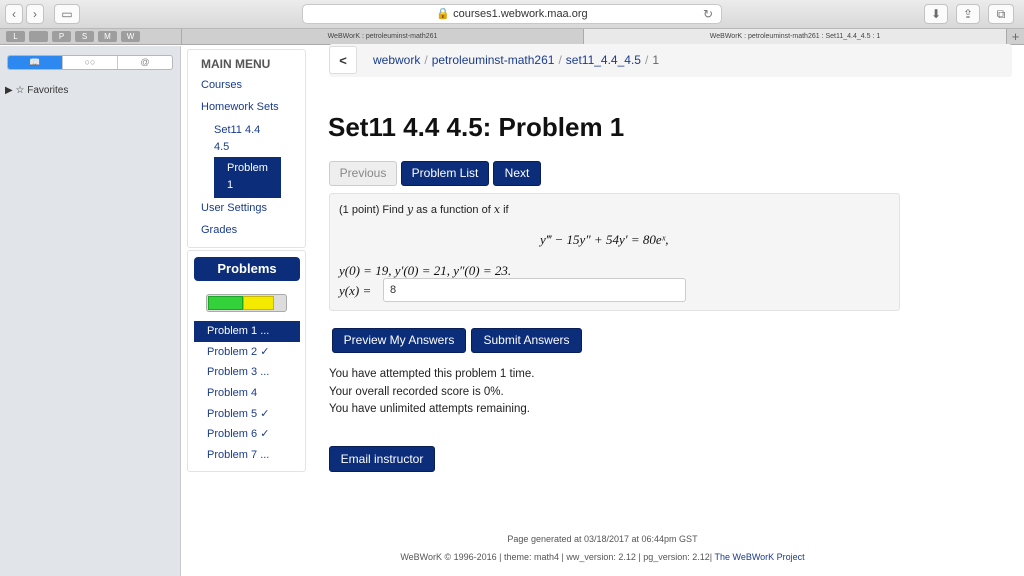 The height and width of the screenshot is (576, 1024). I want to click on submit-answers-button: Submit Answers, so click(526, 340).